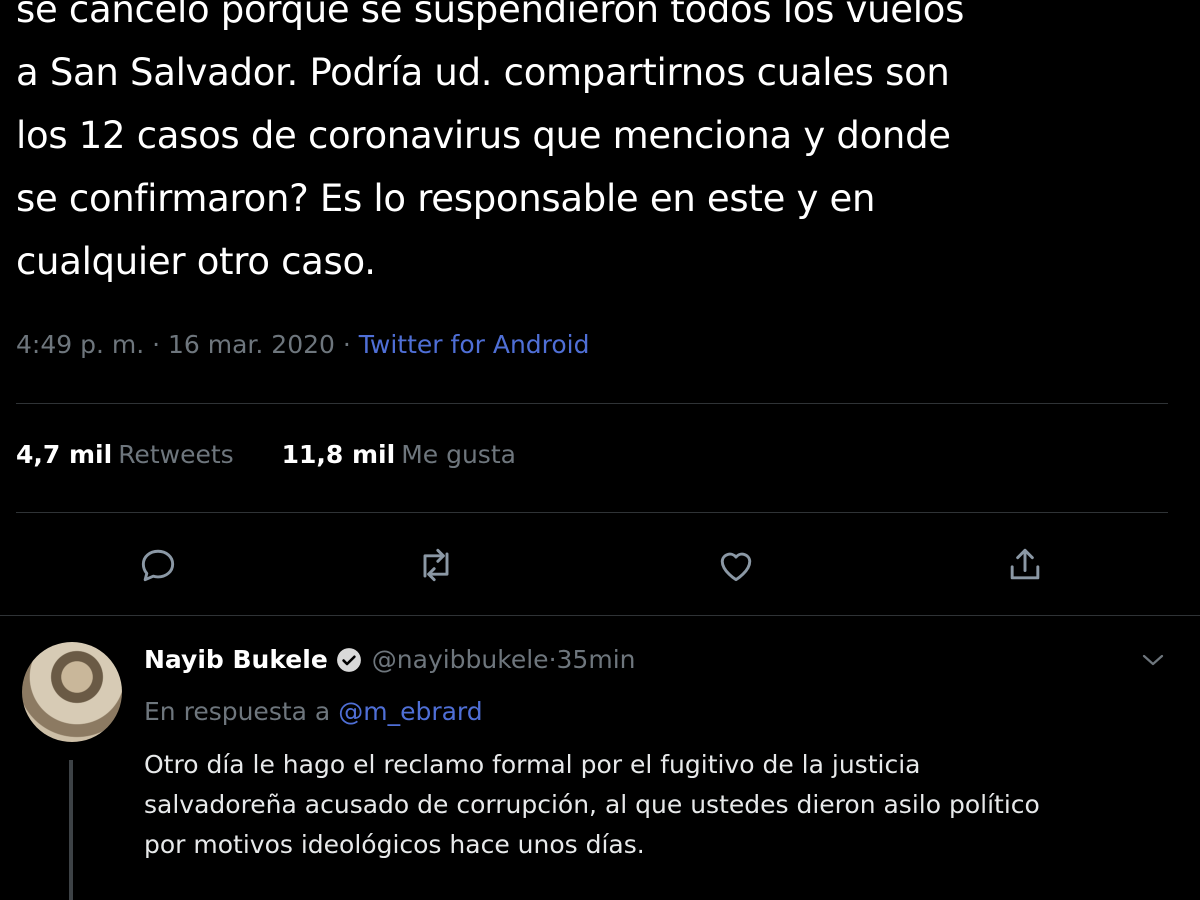  I want to click on tweet-source-link: Twitter for Android, so click(474, 344).